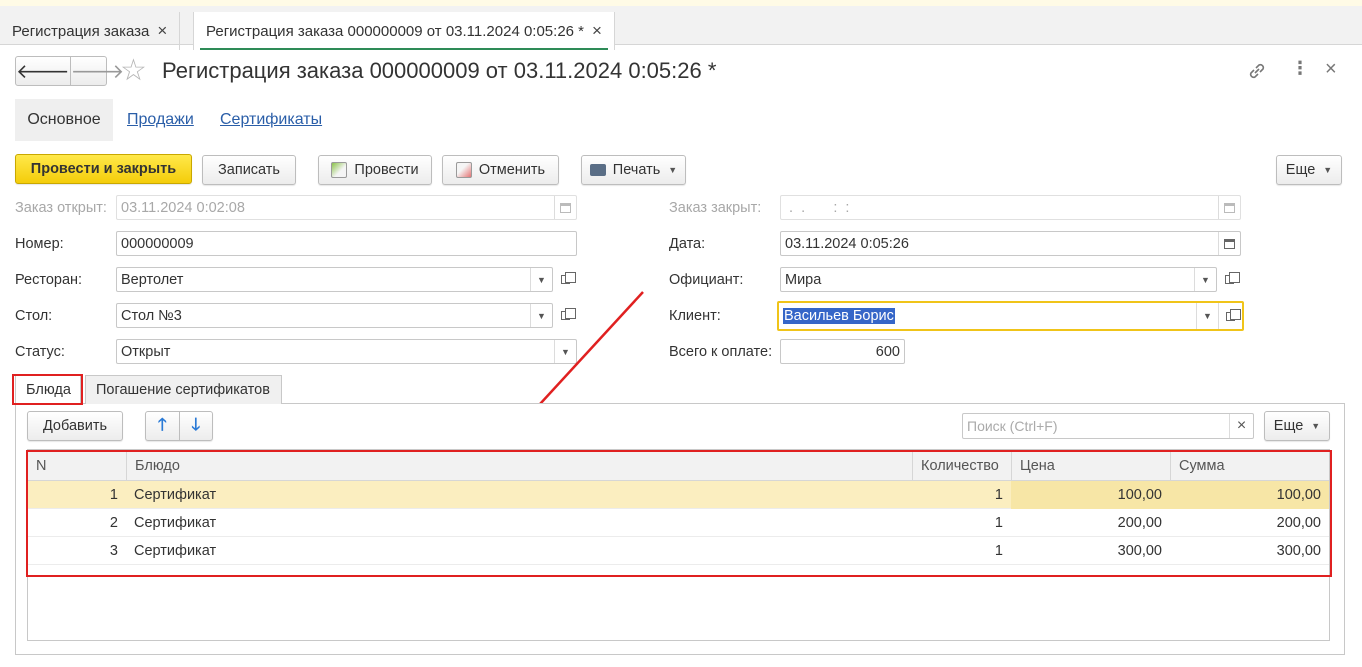  I want to click on more-button-label: Еще, so click(1300, 170).